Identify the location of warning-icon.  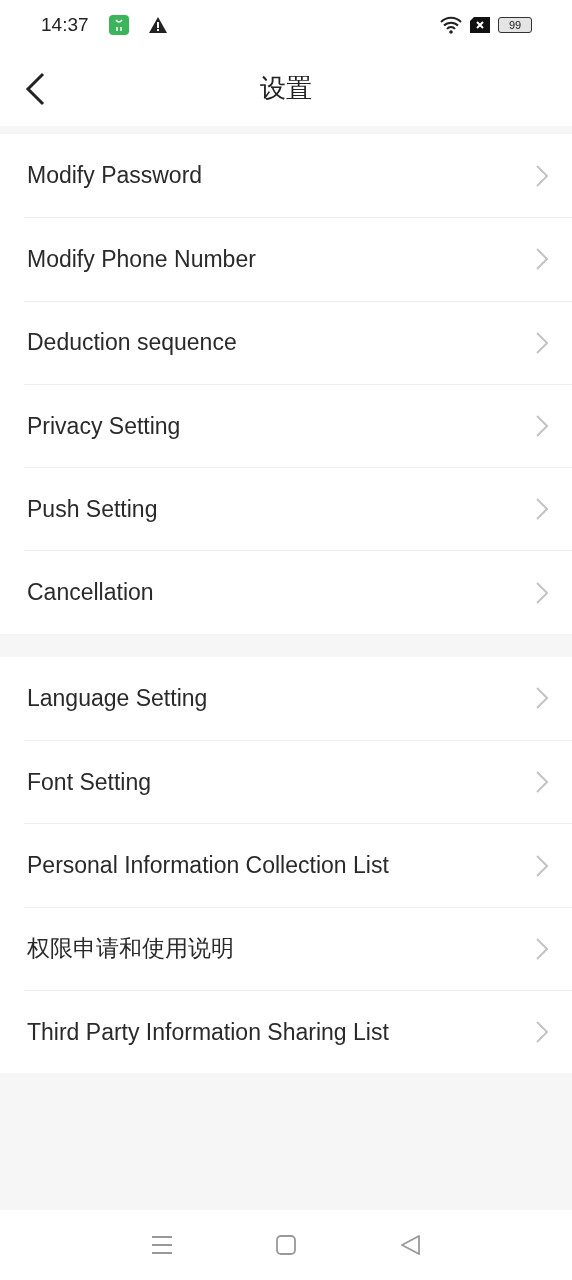
(157, 25).